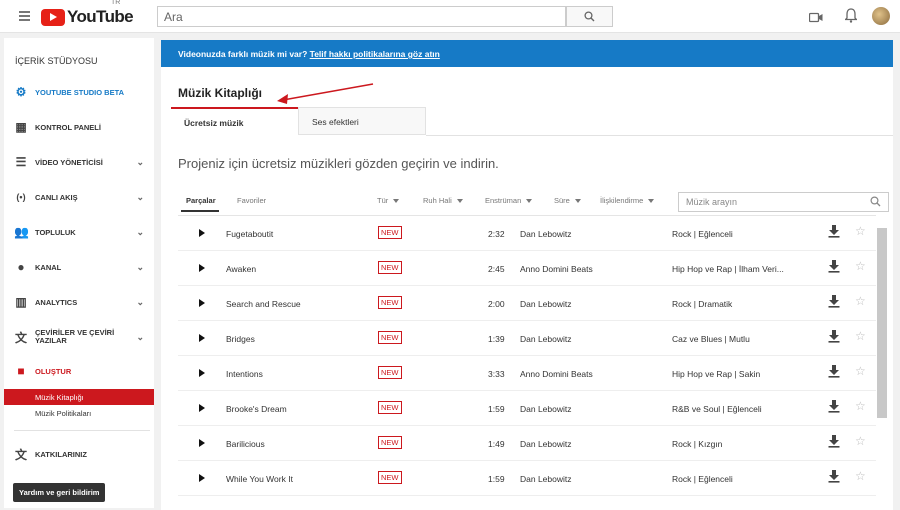  I want to click on track-genre: Rock | Kızgın, so click(735, 444).